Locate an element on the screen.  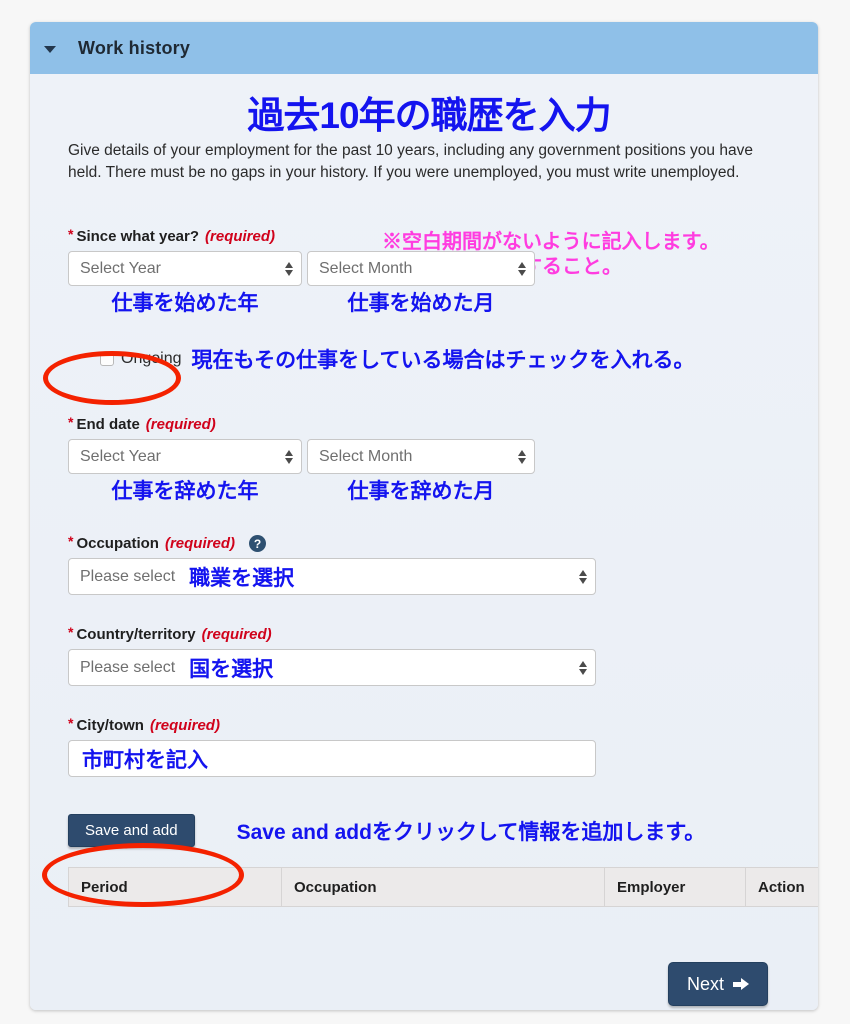
city-label-text: City/town is located at coordinates (110, 725).